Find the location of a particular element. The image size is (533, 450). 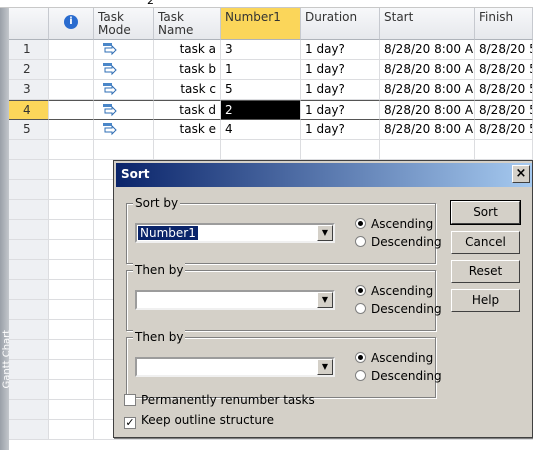

table-row: 2 task b11 day? 8/28/20 8:00 AI 8/28/20 5 is located at coordinates (271, 70).